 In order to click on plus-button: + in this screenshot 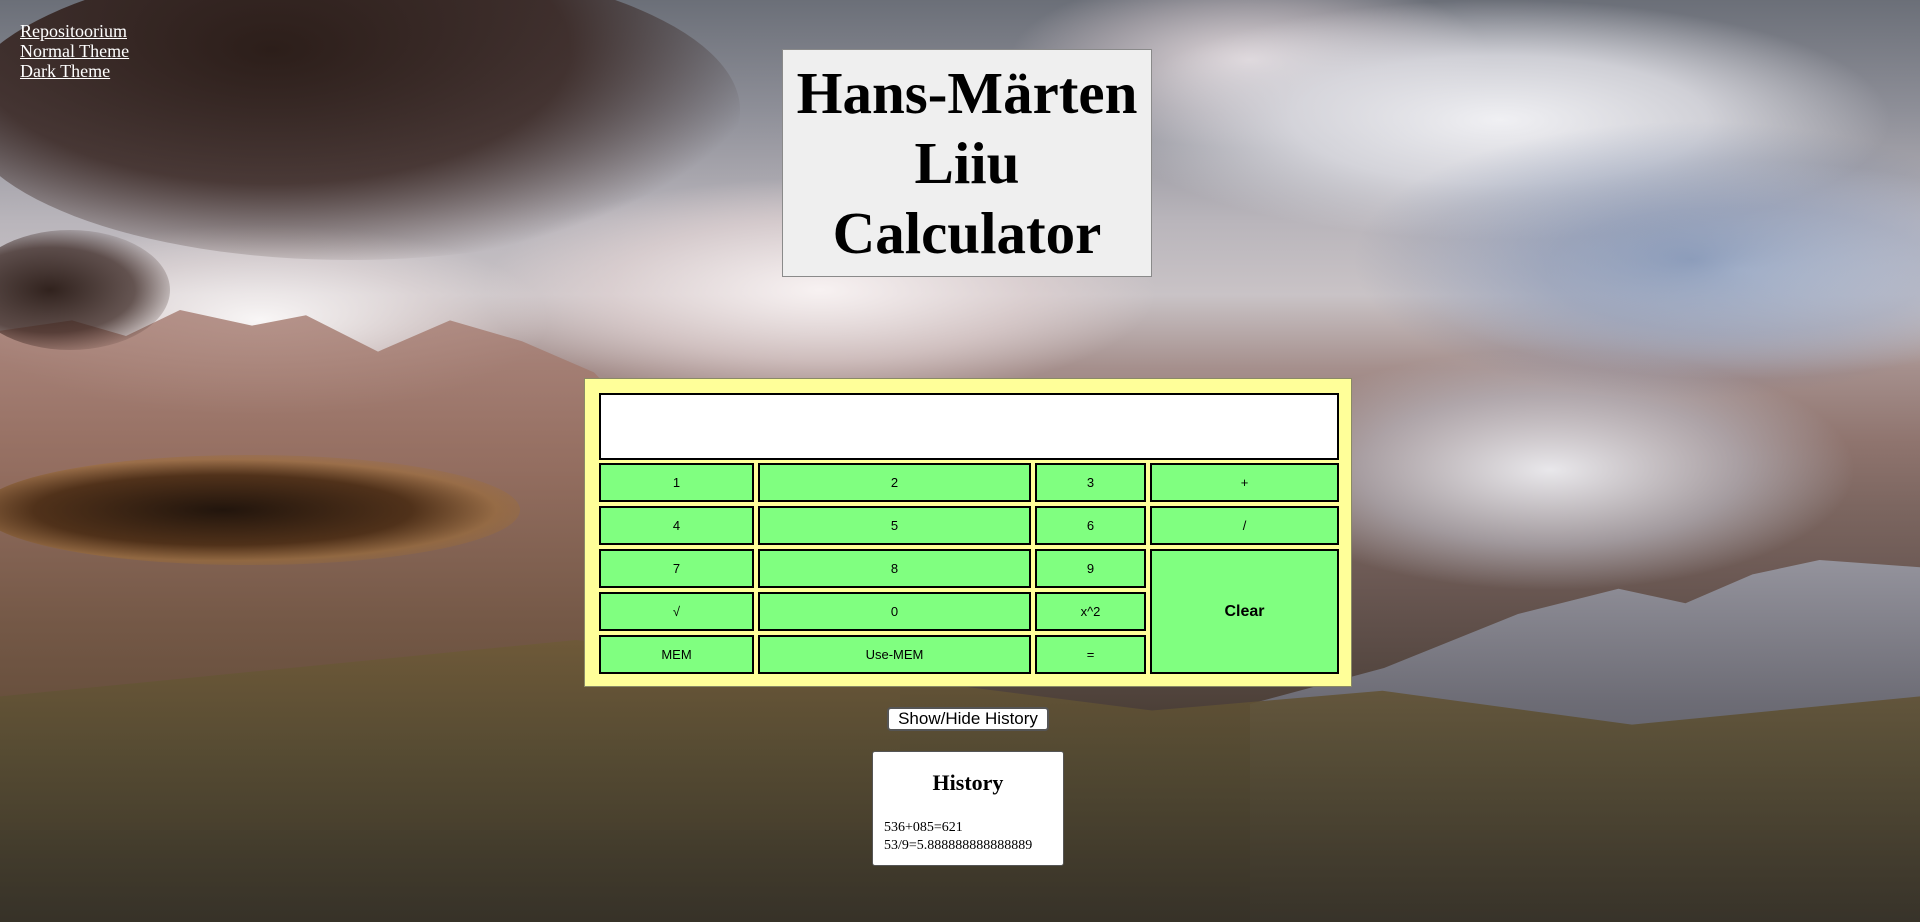, I will do `click(1244, 482)`.